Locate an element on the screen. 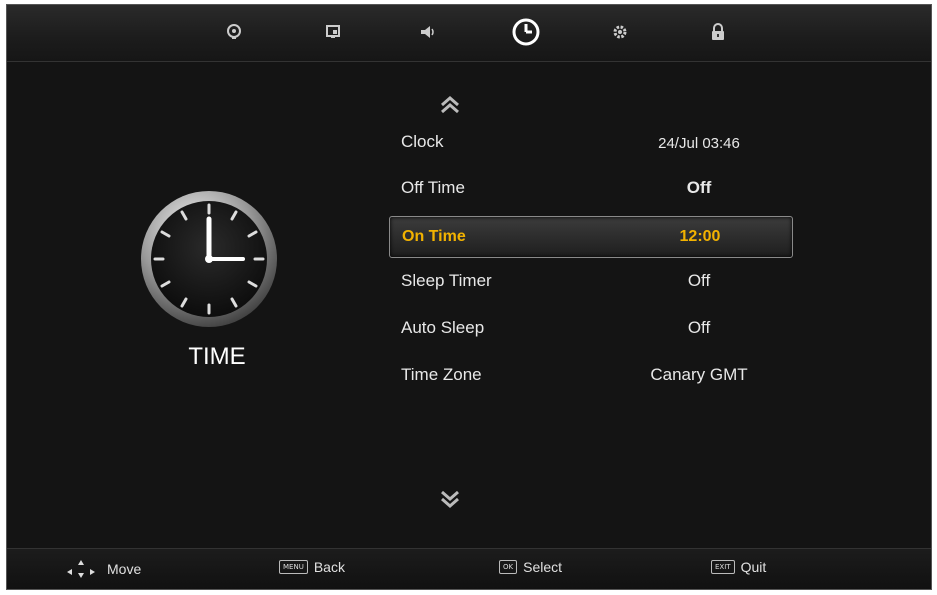 The image size is (937, 595). picture-icon is located at coordinates (234, 32).